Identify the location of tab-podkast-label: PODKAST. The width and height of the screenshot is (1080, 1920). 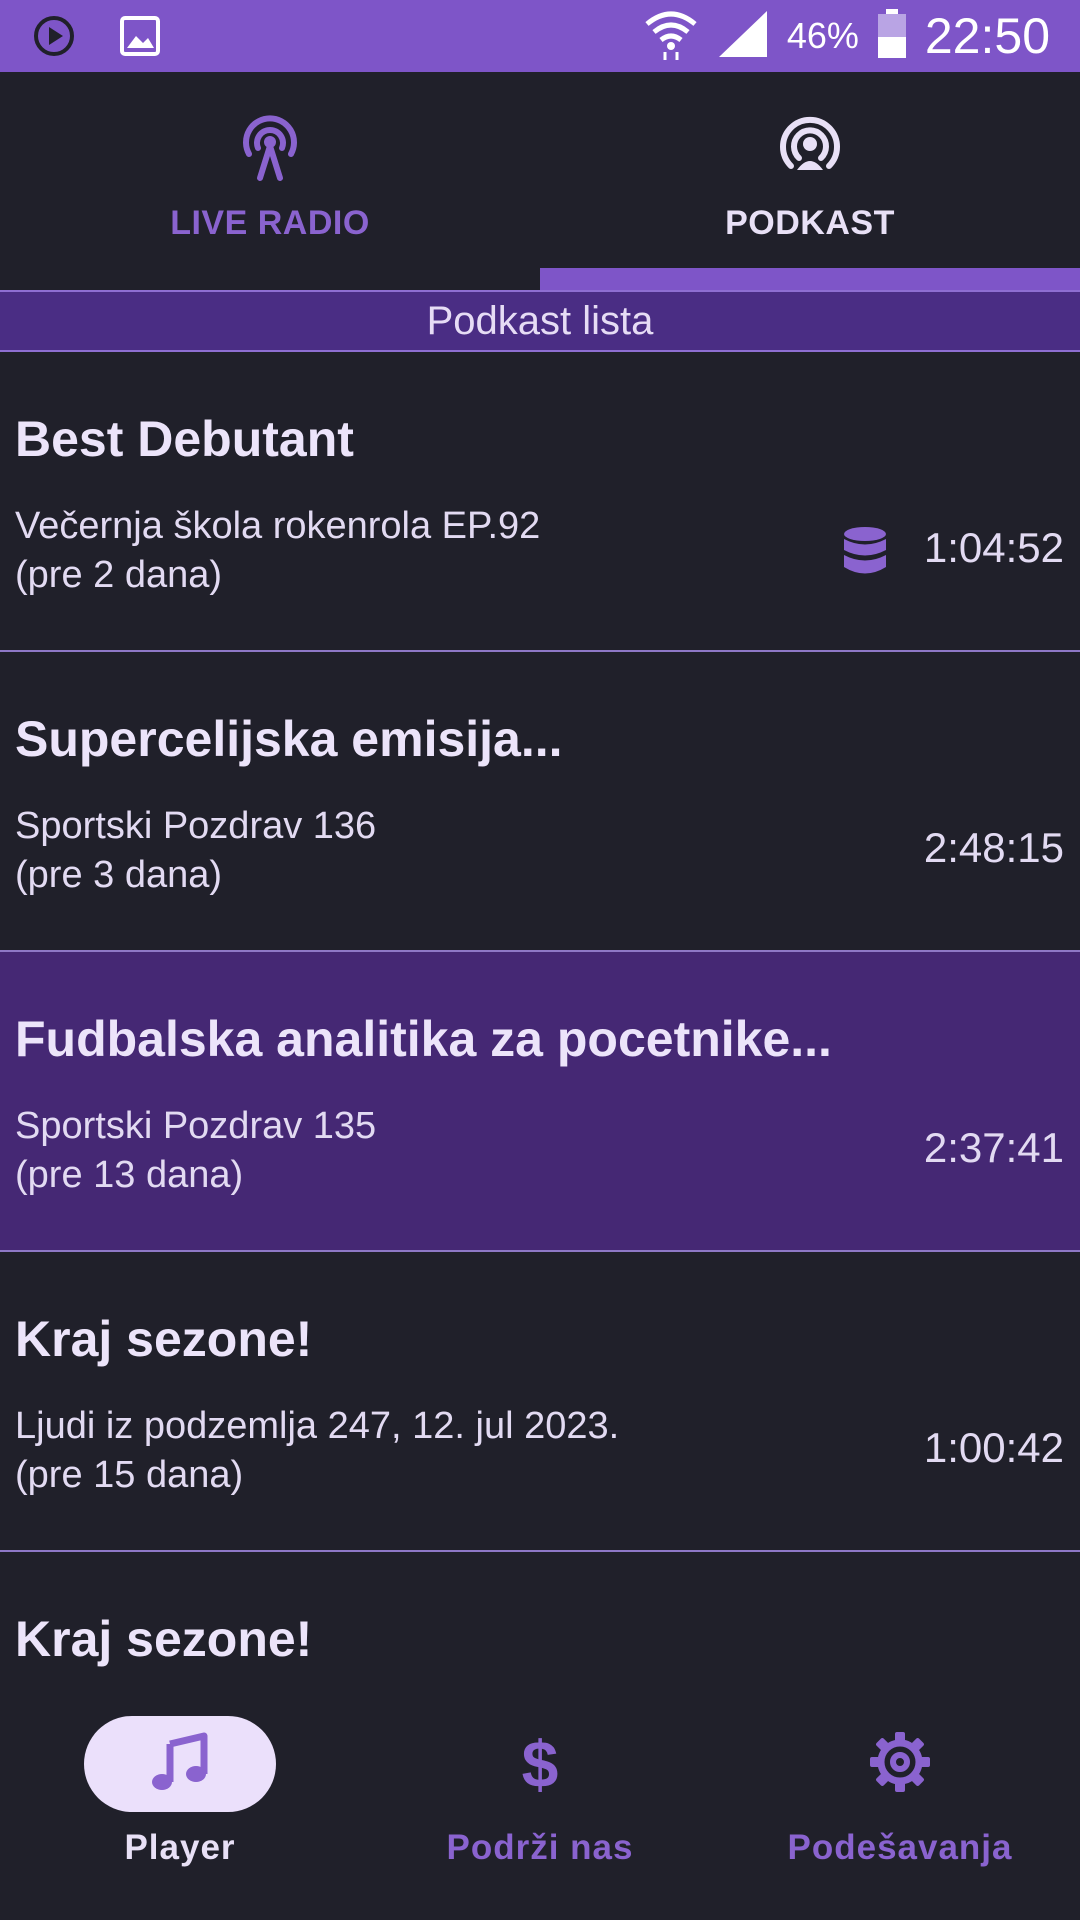
(810, 223).